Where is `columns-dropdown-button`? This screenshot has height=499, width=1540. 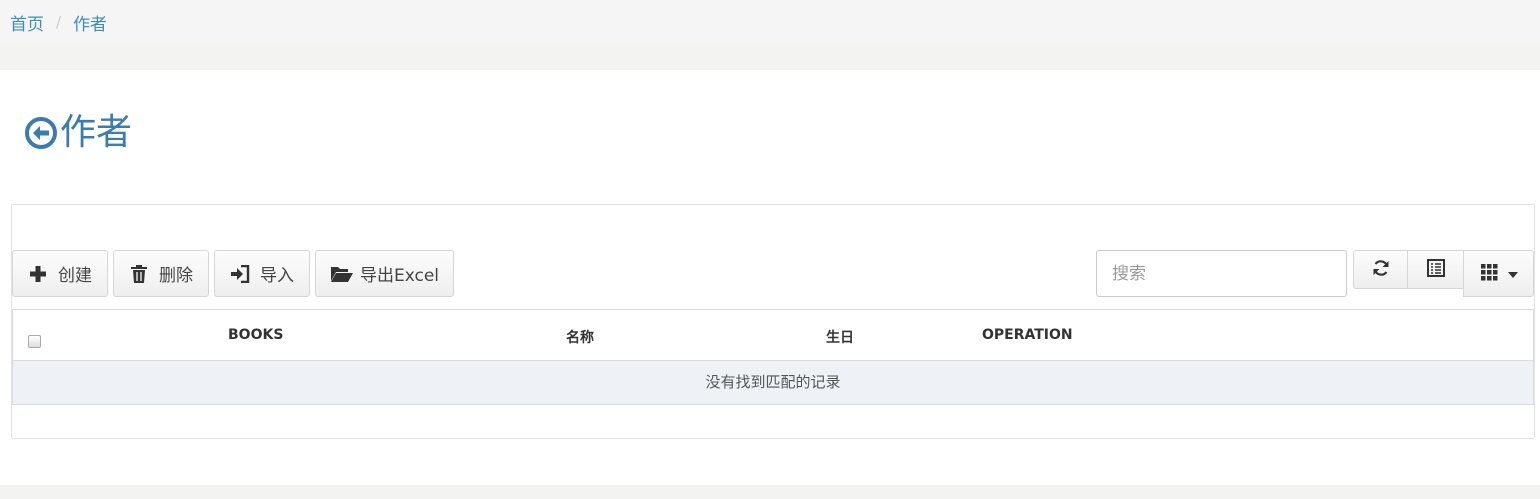 columns-dropdown-button is located at coordinates (1498, 273).